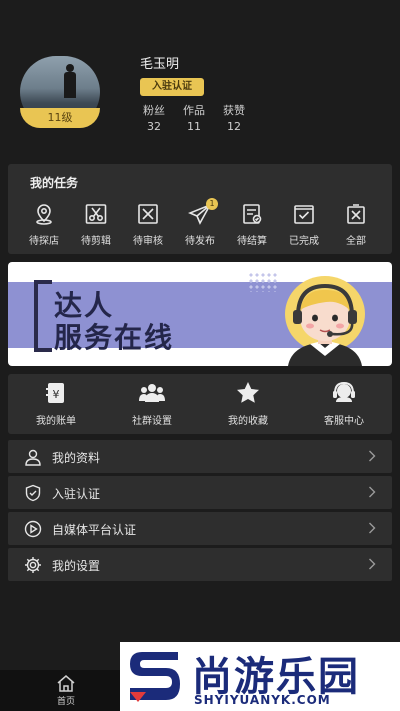 The image size is (400, 711). I want to click on bill-icon: ¥, so click(55, 393).